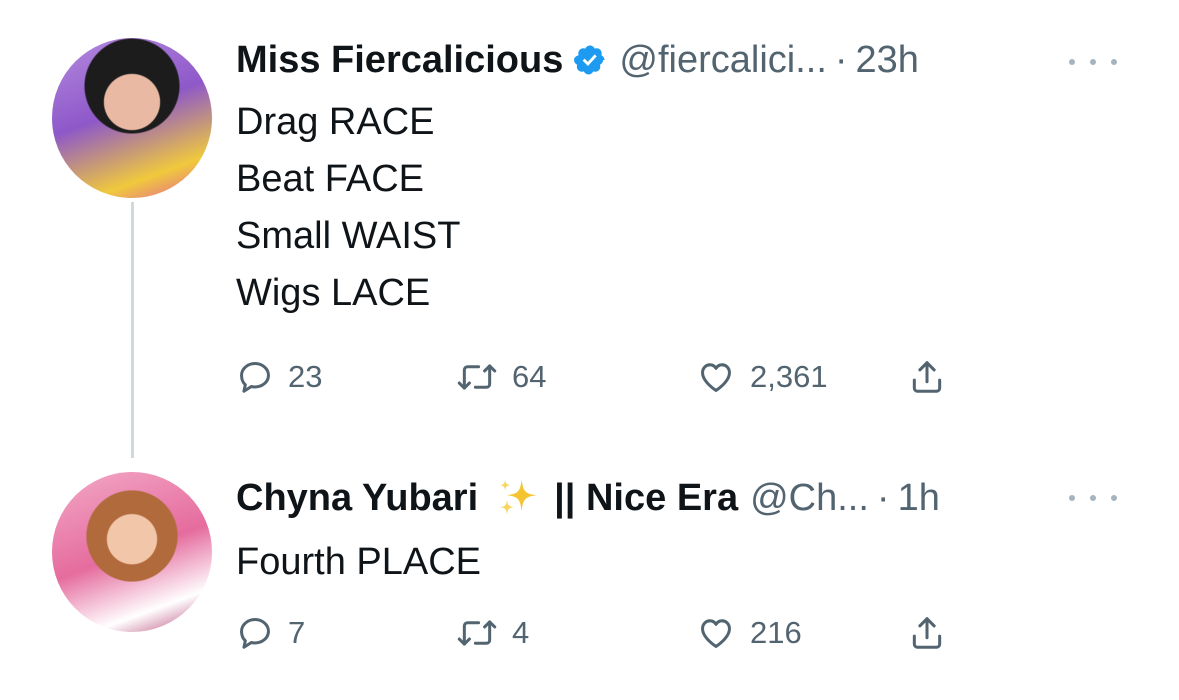 The width and height of the screenshot is (1179, 700). I want to click on reply-button: 7, so click(270, 633).